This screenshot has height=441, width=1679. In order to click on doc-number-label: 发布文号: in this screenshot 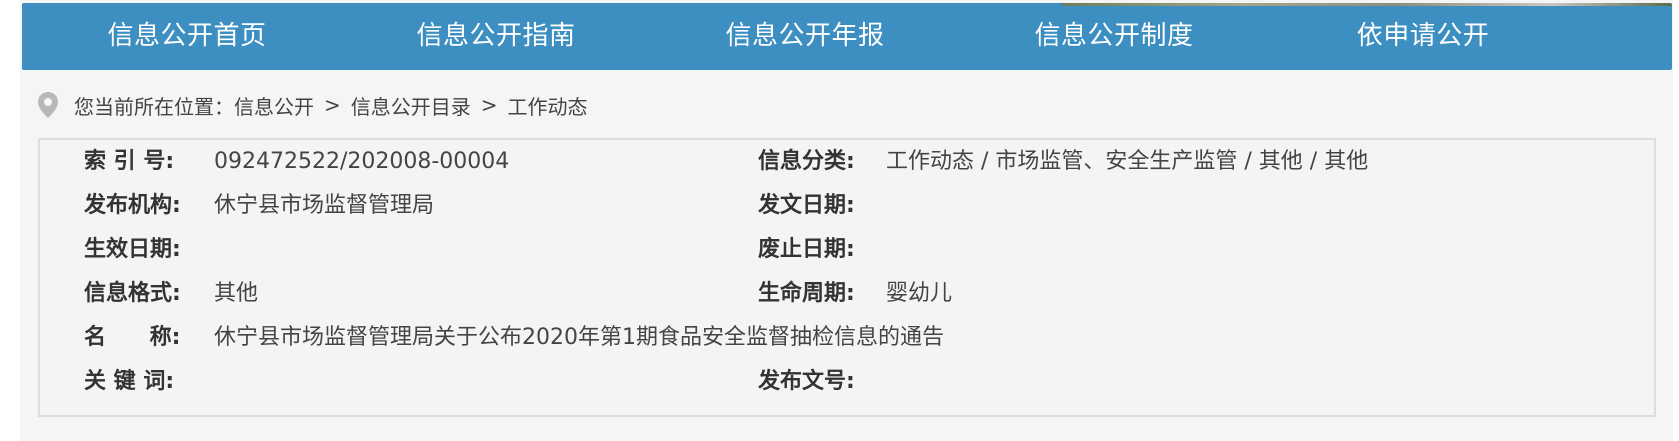, I will do `click(806, 381)`.